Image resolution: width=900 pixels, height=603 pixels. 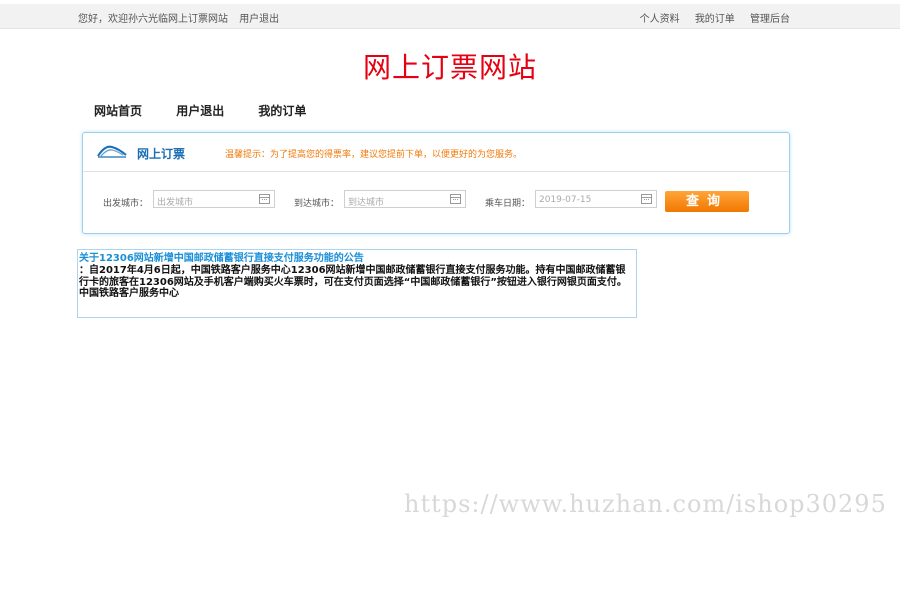 I want to click on from-city-label: 出发城市：, so click(x=126, y=204).